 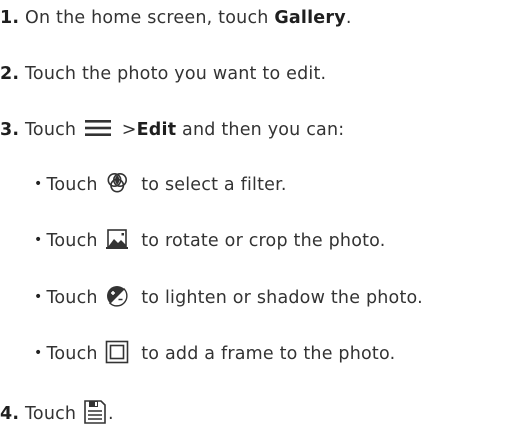 I want to click on step-number: 1., so click(x=10, y=18).